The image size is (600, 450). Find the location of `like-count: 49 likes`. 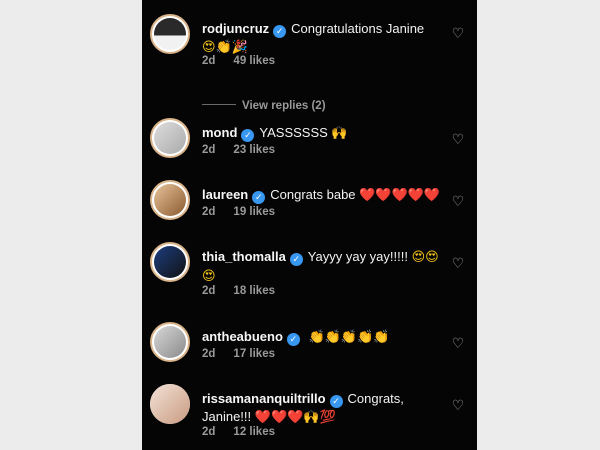

like-count: 49 likes is located at coordinates (254, 61).